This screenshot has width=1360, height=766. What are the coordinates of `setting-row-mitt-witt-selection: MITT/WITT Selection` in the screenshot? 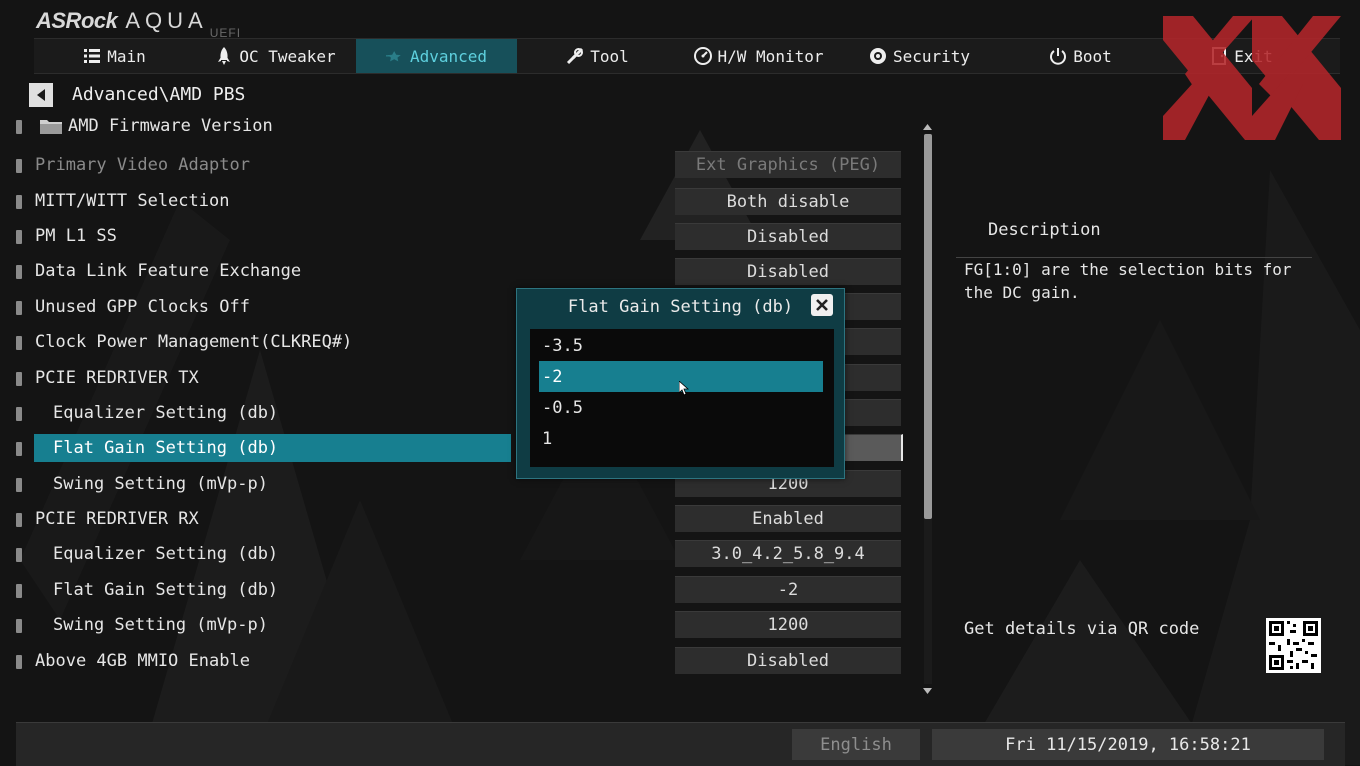 It's located at (260, 201).